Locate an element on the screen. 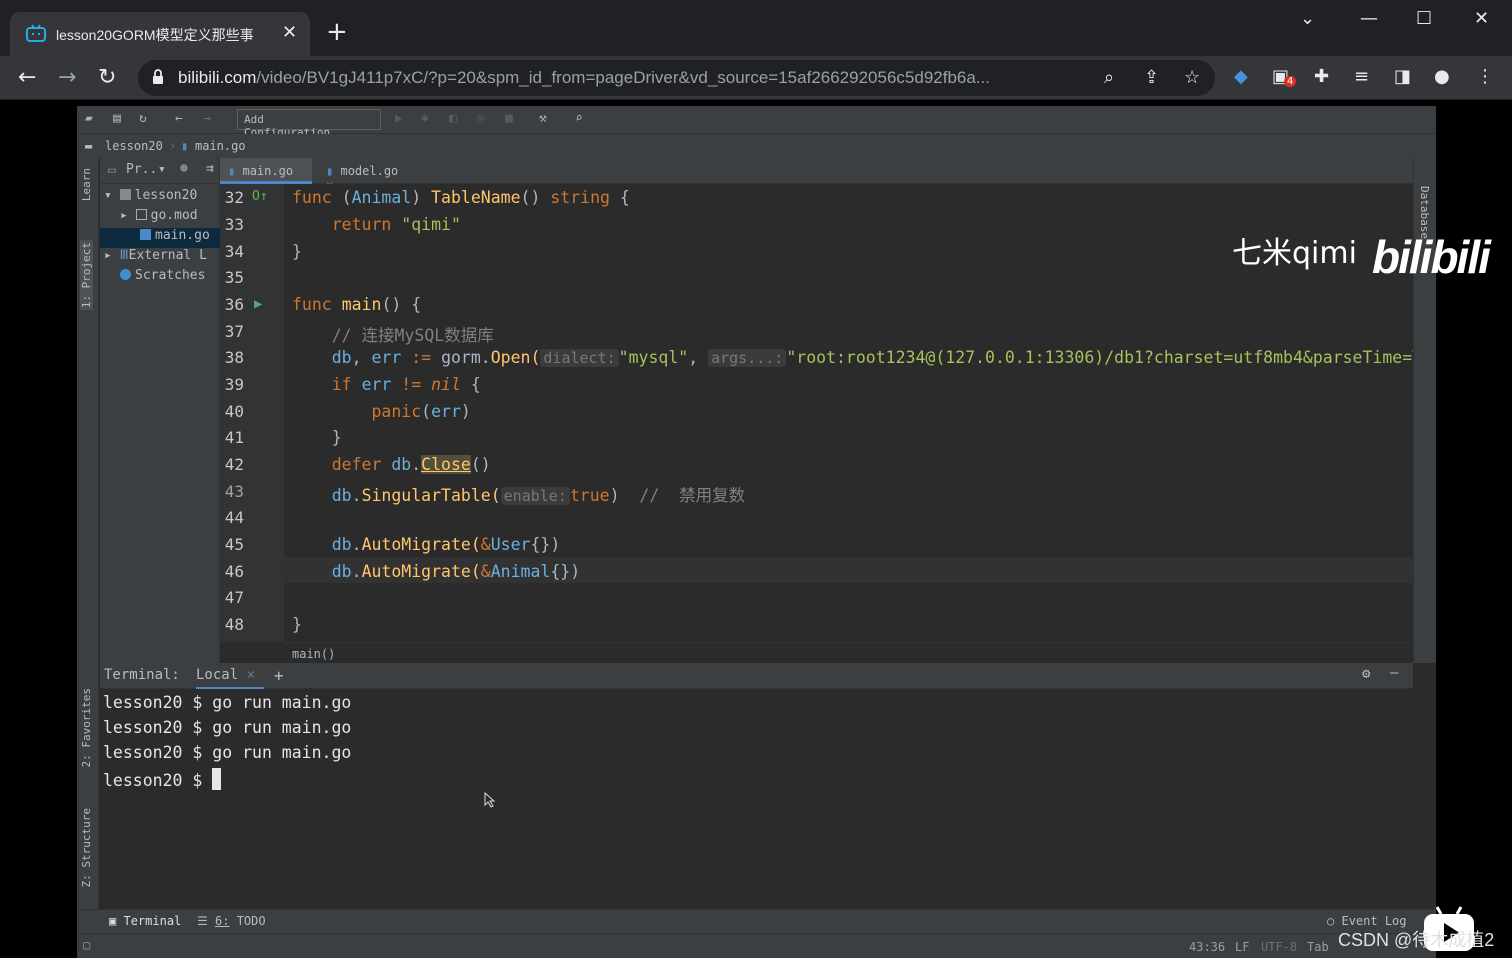  bookmark-star-icon: ☆ is located at coordinates (1192, 77).